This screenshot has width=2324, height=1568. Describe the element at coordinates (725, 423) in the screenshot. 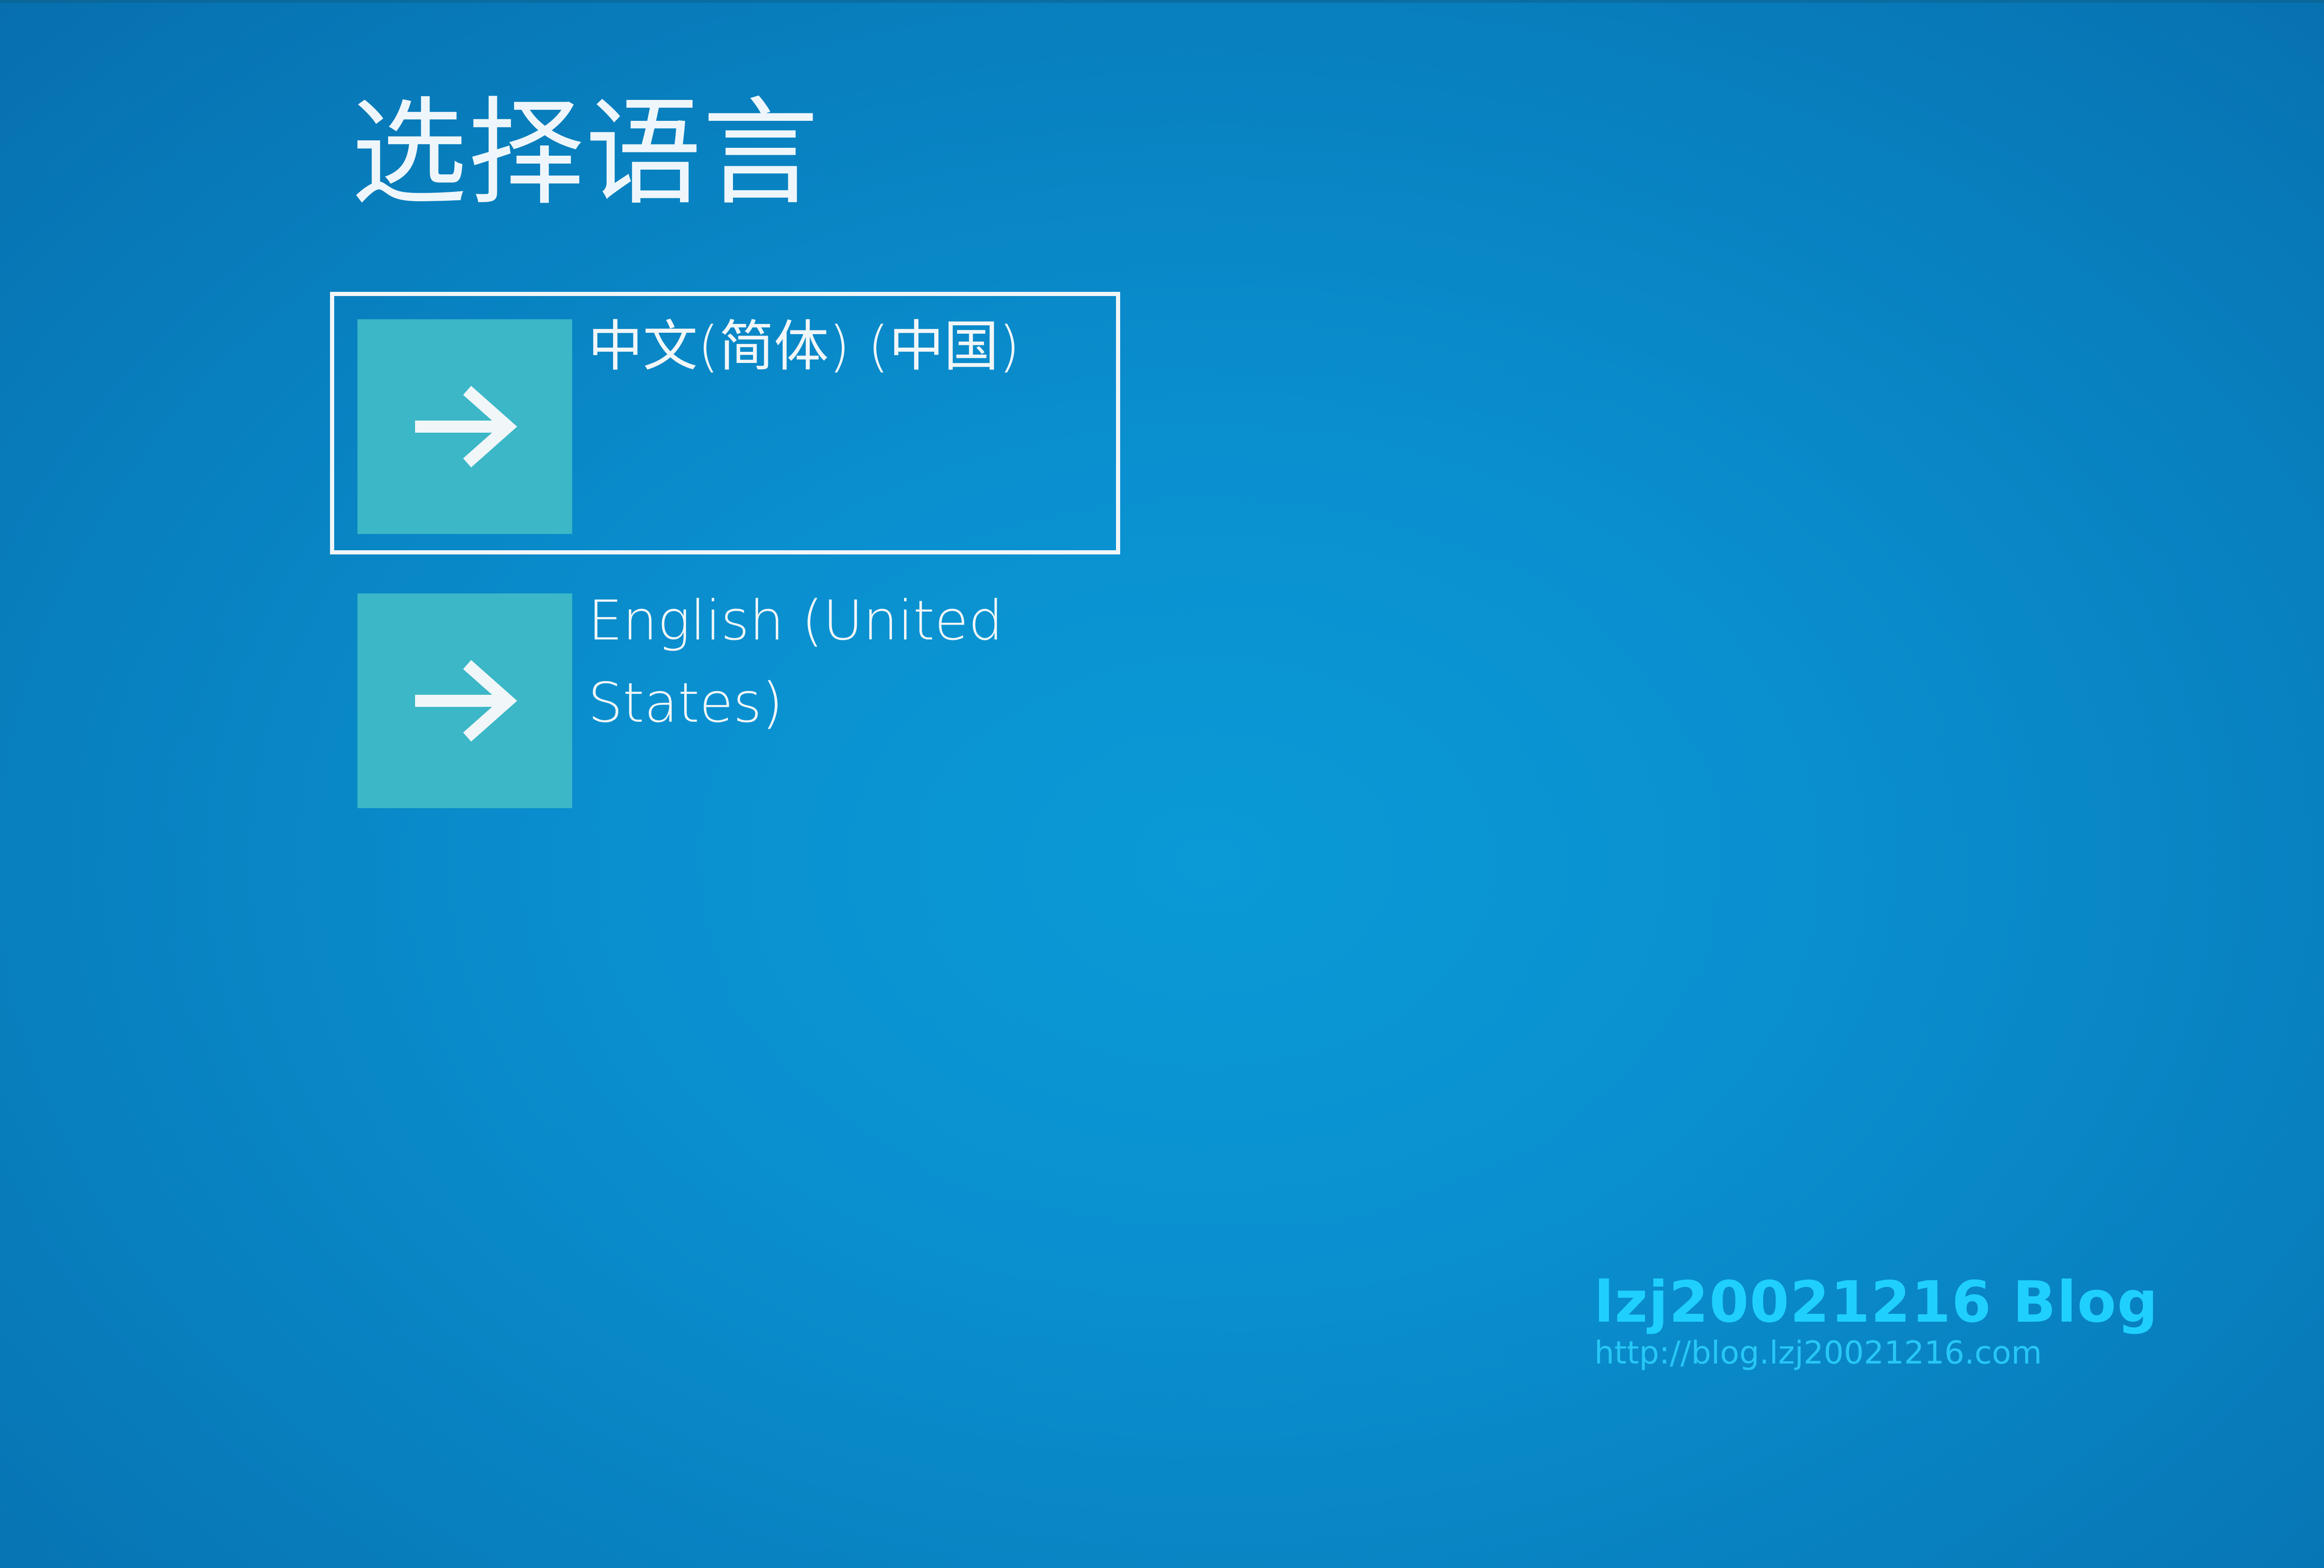

I see `language-option-chinese-simplified: 中文(简体) (中国)` at that location.